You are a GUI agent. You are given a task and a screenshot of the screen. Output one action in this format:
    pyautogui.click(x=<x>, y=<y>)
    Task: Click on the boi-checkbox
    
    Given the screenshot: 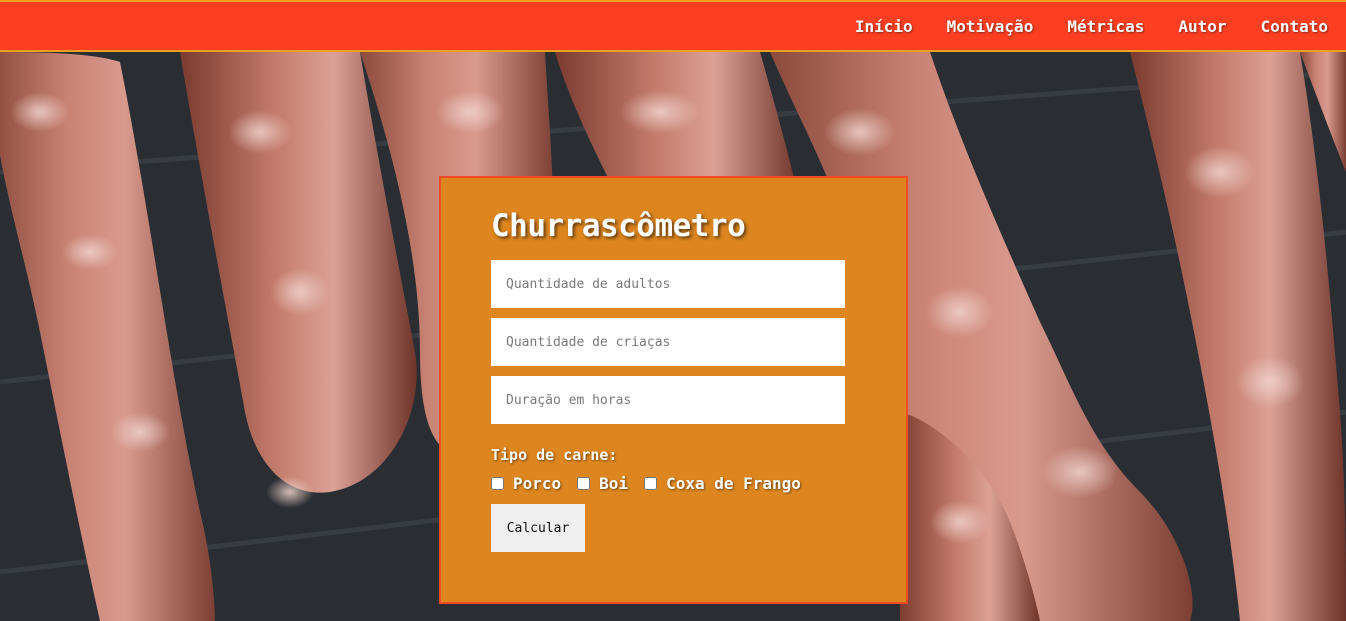 What is the action you would take?
    pyautogui.click(x=584, y=483)
    